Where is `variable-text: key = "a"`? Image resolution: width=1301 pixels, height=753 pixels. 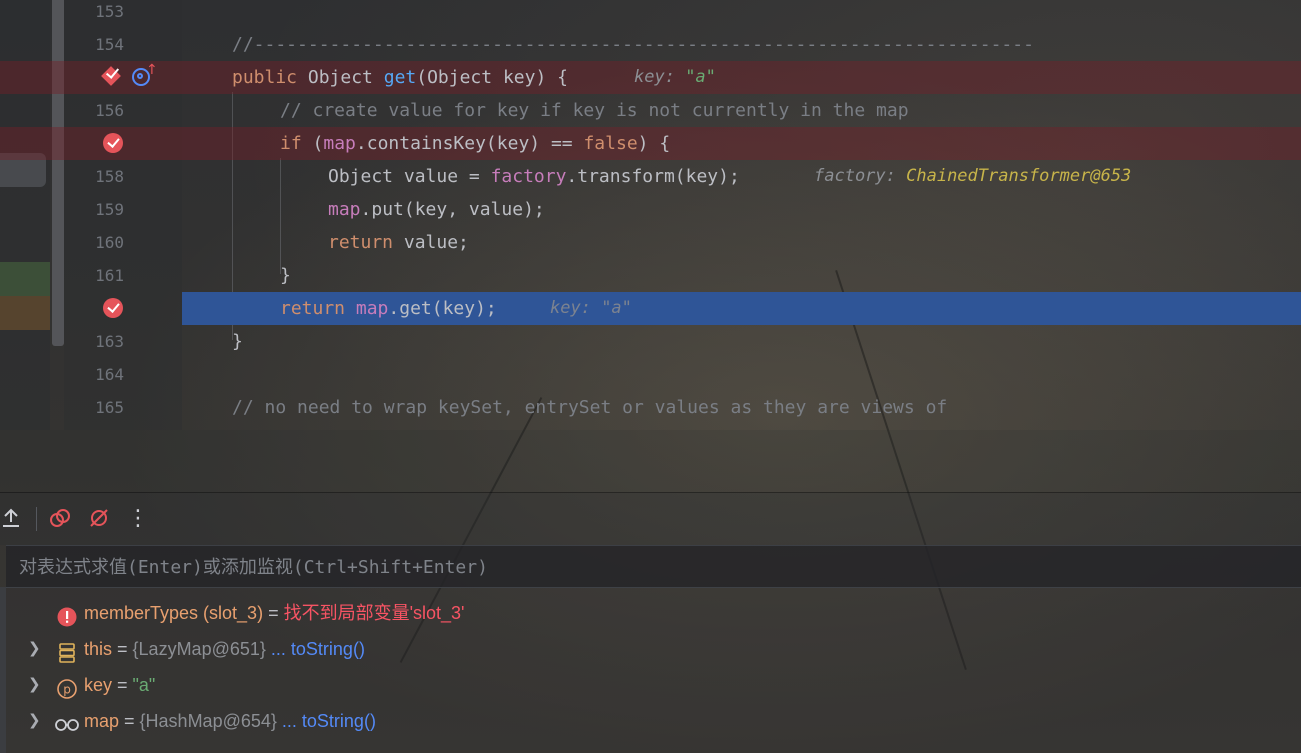
variable-text: key = "a" is located at coordinates (119, 685).